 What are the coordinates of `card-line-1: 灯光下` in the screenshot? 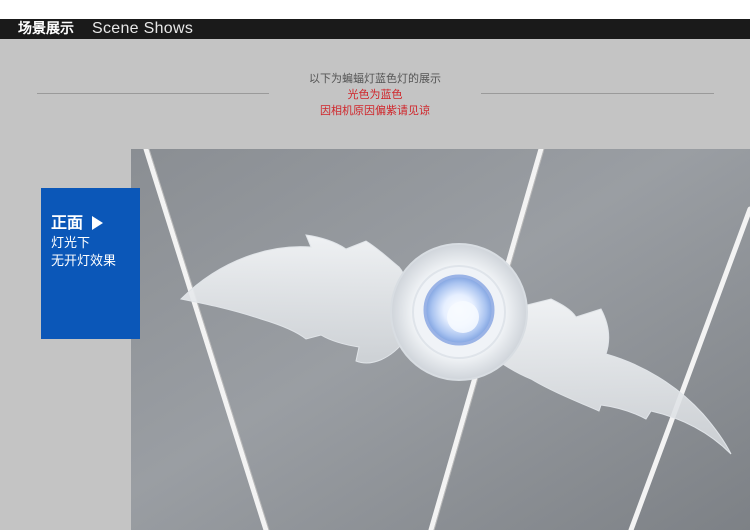 It's located at (71, 243).